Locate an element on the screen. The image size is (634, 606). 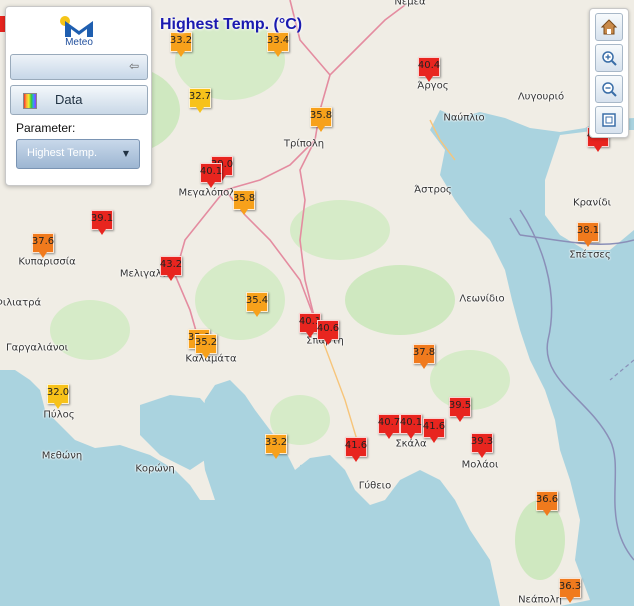
station-marker: 36.3 is located at coordinates (570, 591).